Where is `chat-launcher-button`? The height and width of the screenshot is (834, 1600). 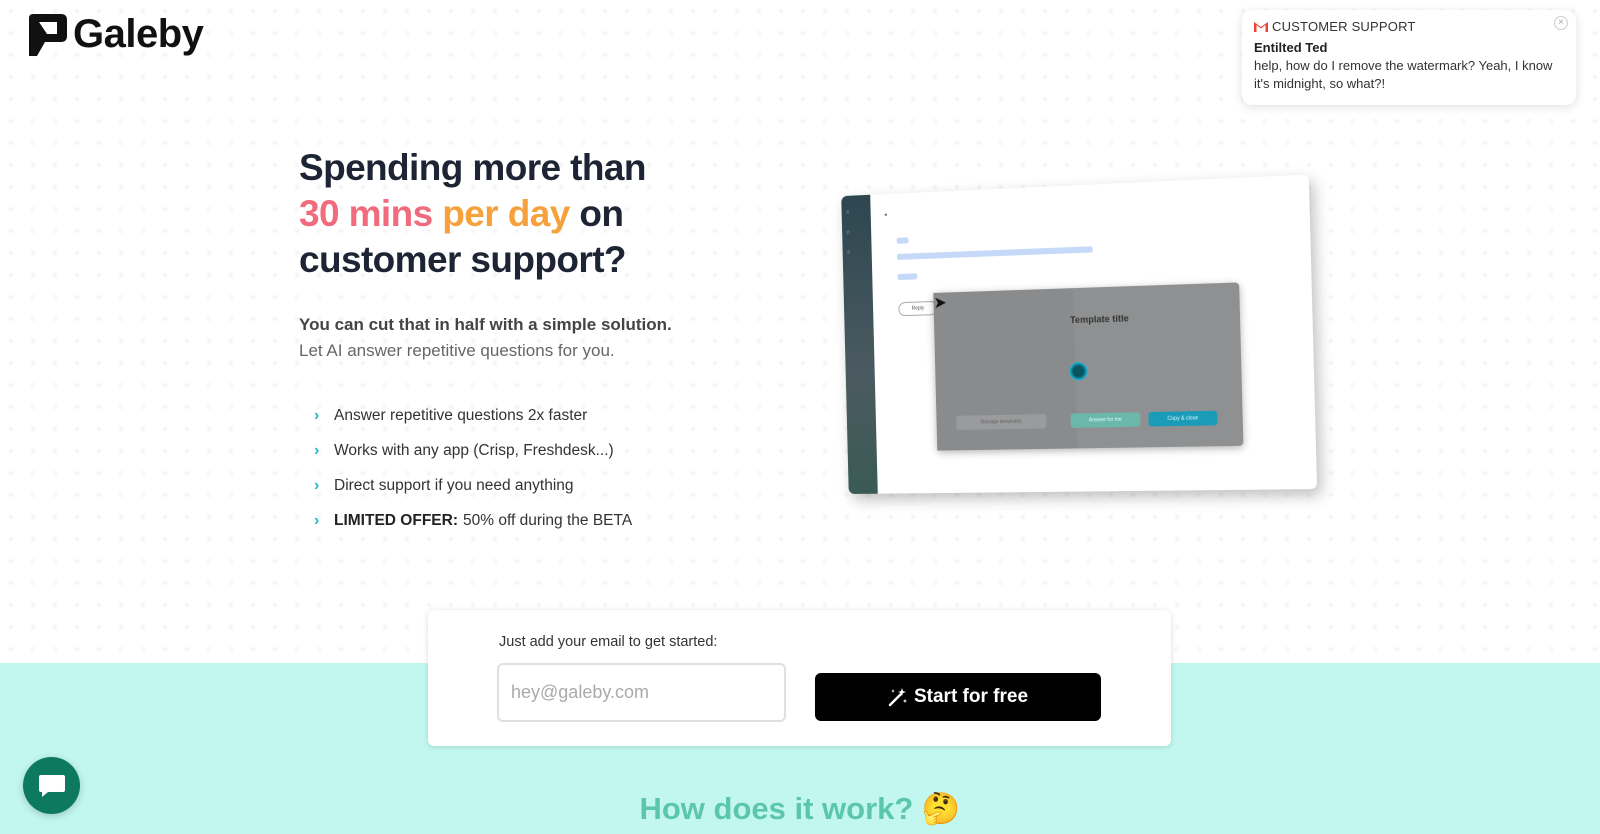 chat-launcher-button is located at coordinates (51, 785).